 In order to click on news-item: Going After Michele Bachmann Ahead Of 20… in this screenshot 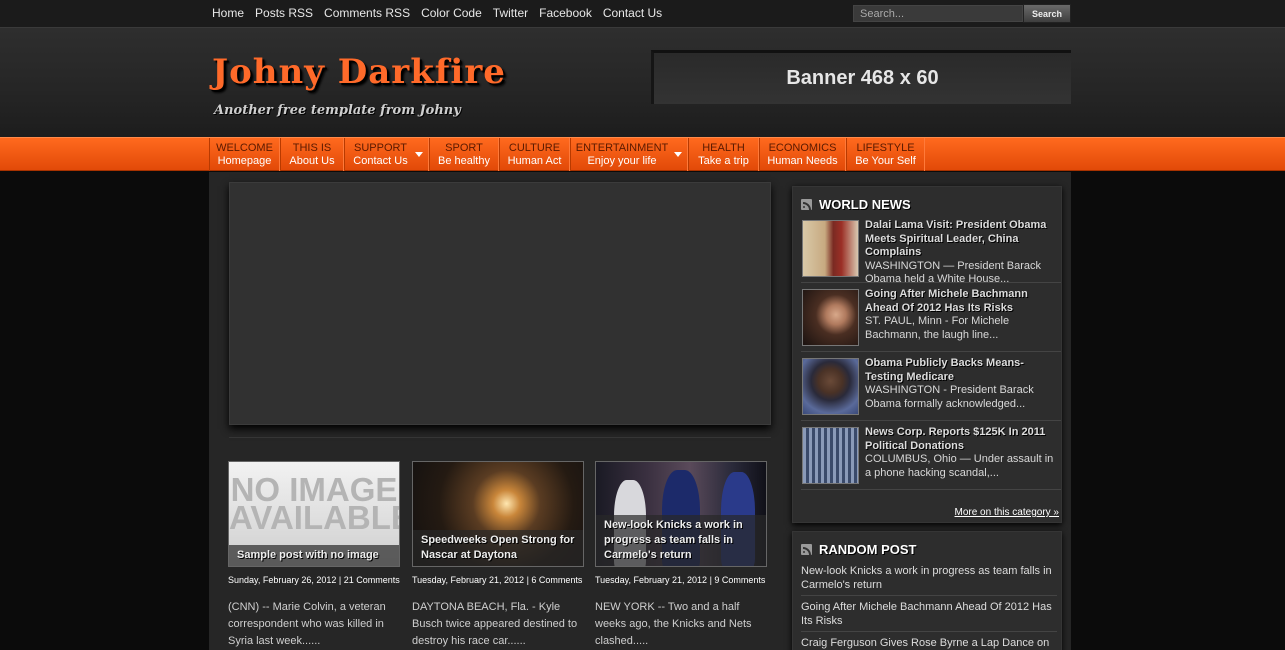, I will do `click(931, 319)`.